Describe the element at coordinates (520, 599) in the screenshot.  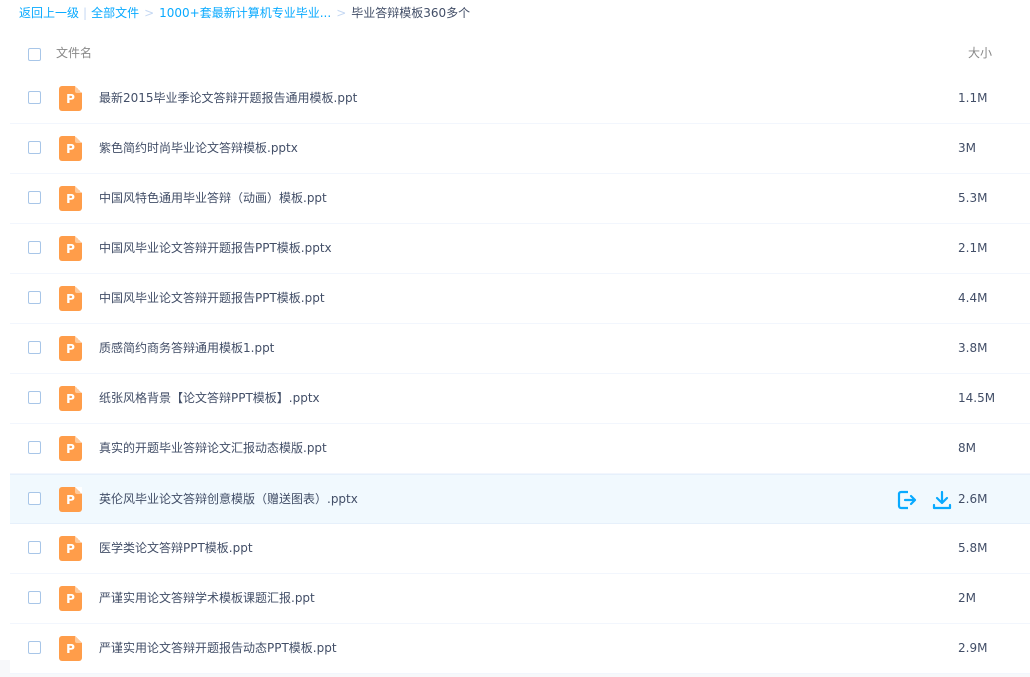
I see `file-row: P 严谨实用论文答辩学术模板课题汇报.ppt 2M` at that location.